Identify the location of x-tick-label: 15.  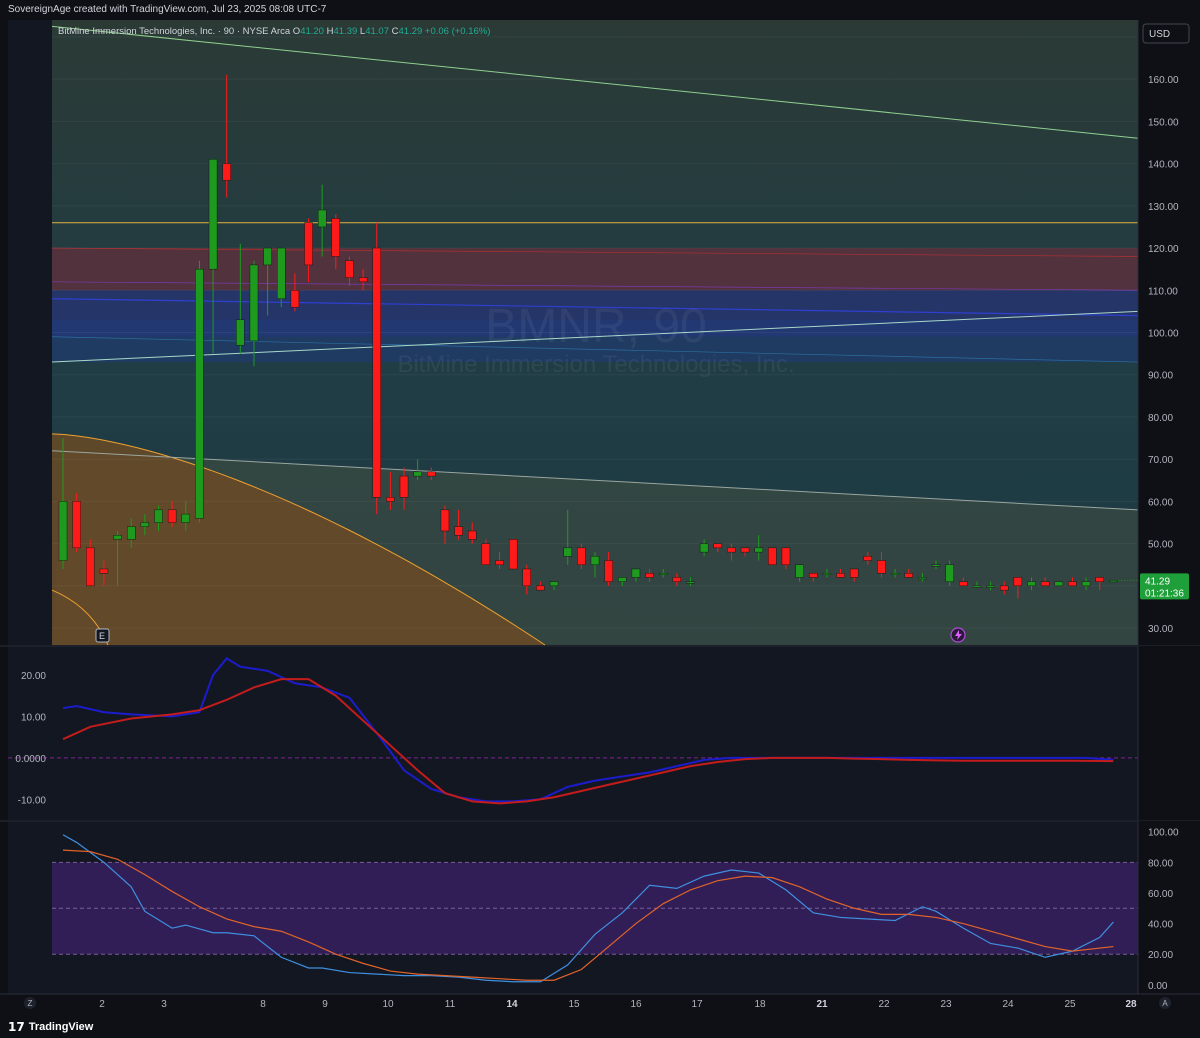
(574, 1004).